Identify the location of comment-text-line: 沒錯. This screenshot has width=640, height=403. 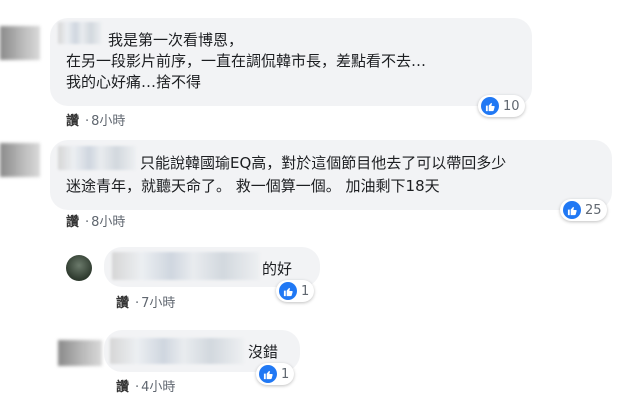
(263, 352).